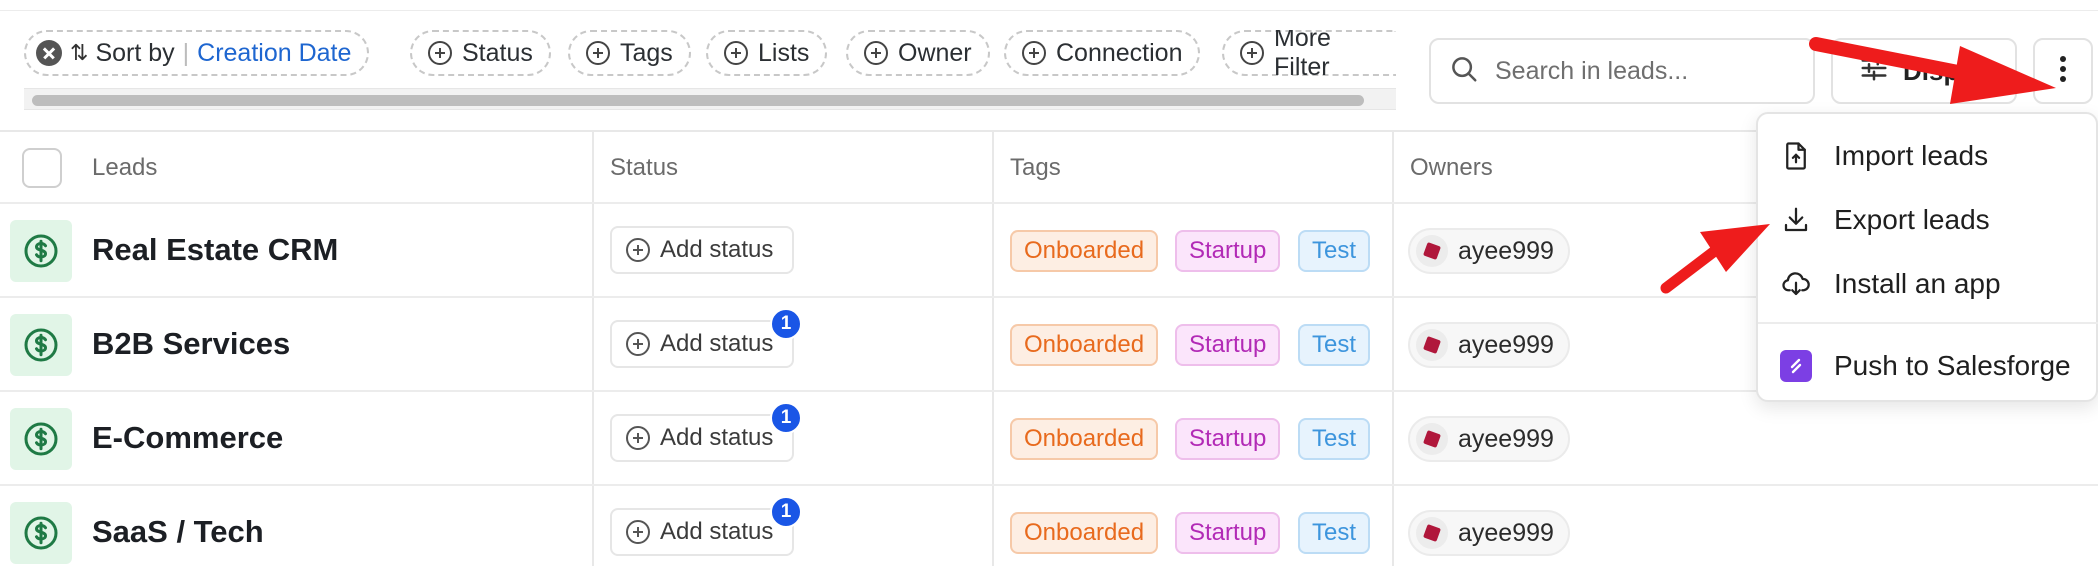 The width and height of the screenshot is (2098, 566). Describe the element at coordinates (1645, 71) in the screenshot. I see `search-input` at that location.